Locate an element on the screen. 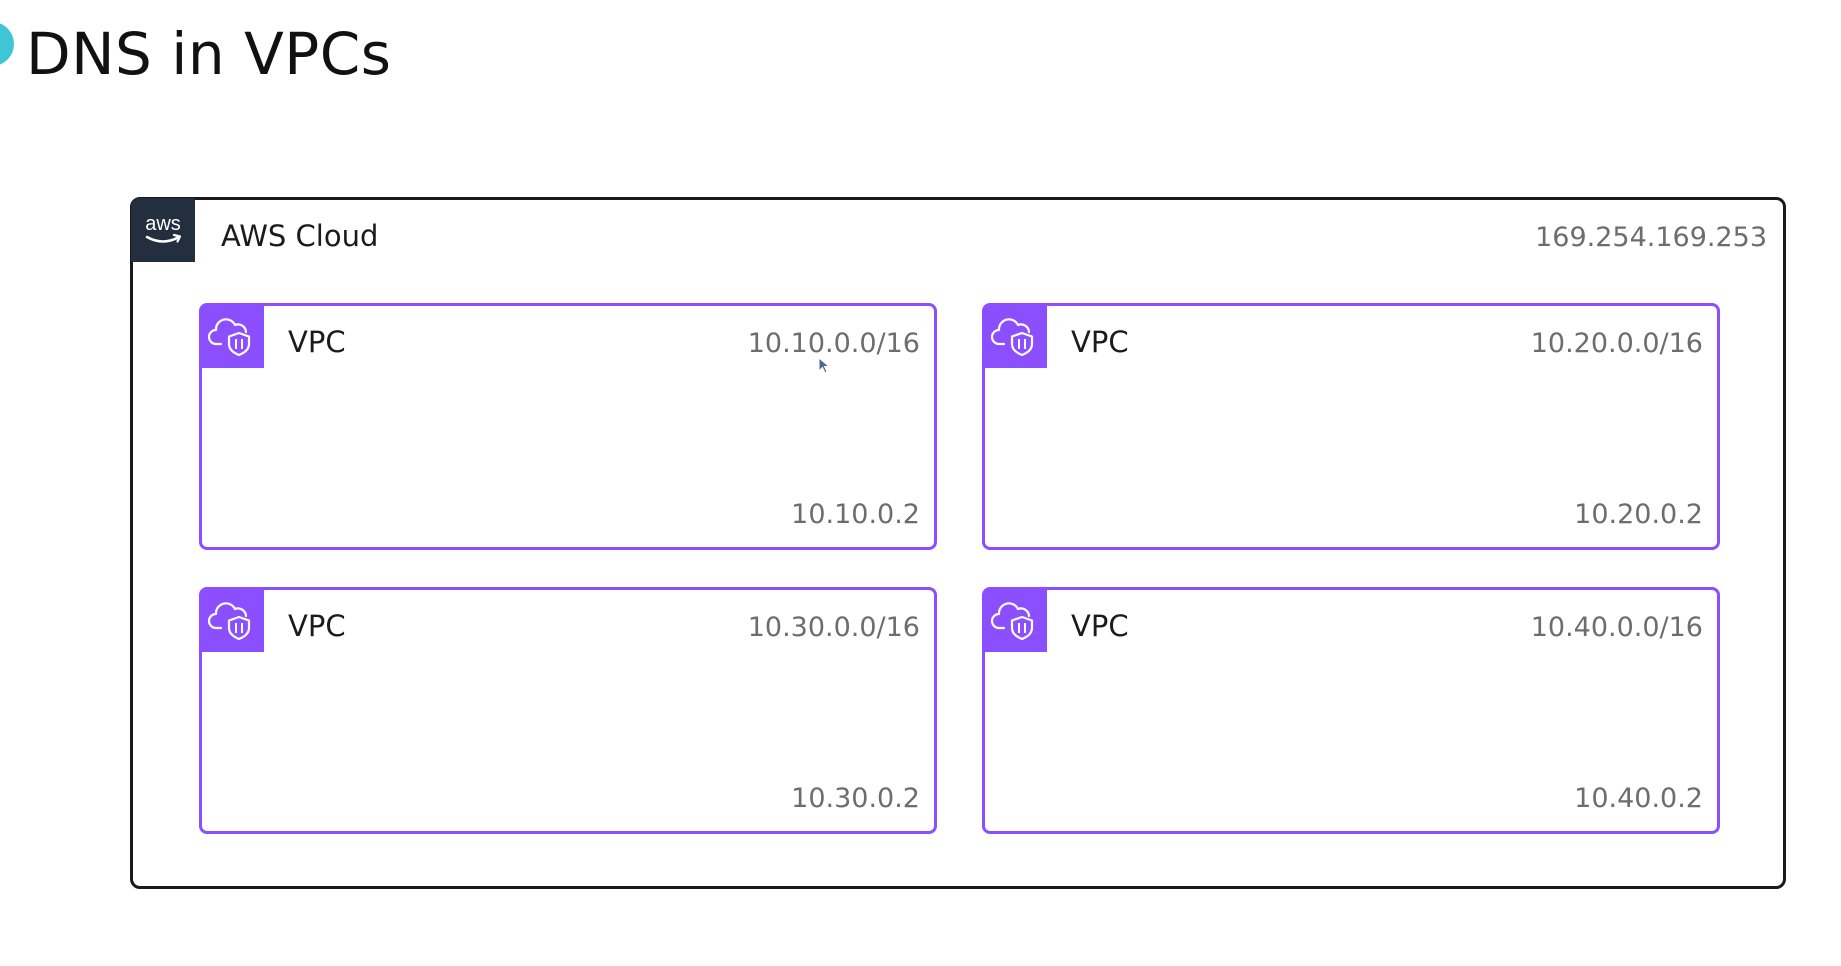 This screenshot has height=966, width=1841. vpc-cidr: 10.10.0.0/16 is located at coordinates (833, 343).